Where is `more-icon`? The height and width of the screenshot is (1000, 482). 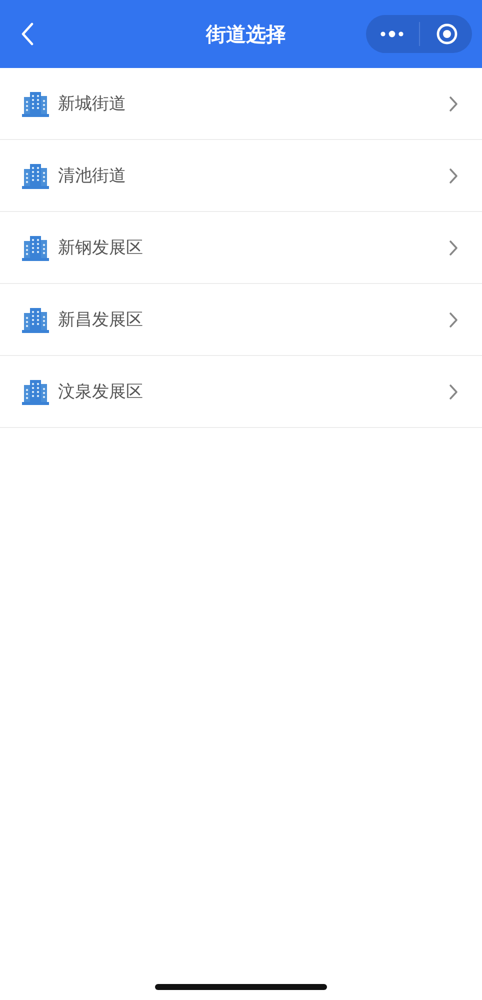
more-icon is located at coordinates (392, 34).